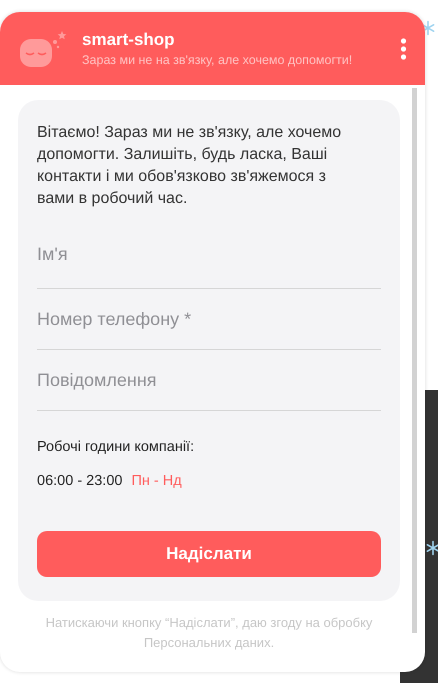  What do you see at coordinates (156, 481) in the screenshot?
I see `hours-days: Пн - Нд` at bounding box center [156, 481].